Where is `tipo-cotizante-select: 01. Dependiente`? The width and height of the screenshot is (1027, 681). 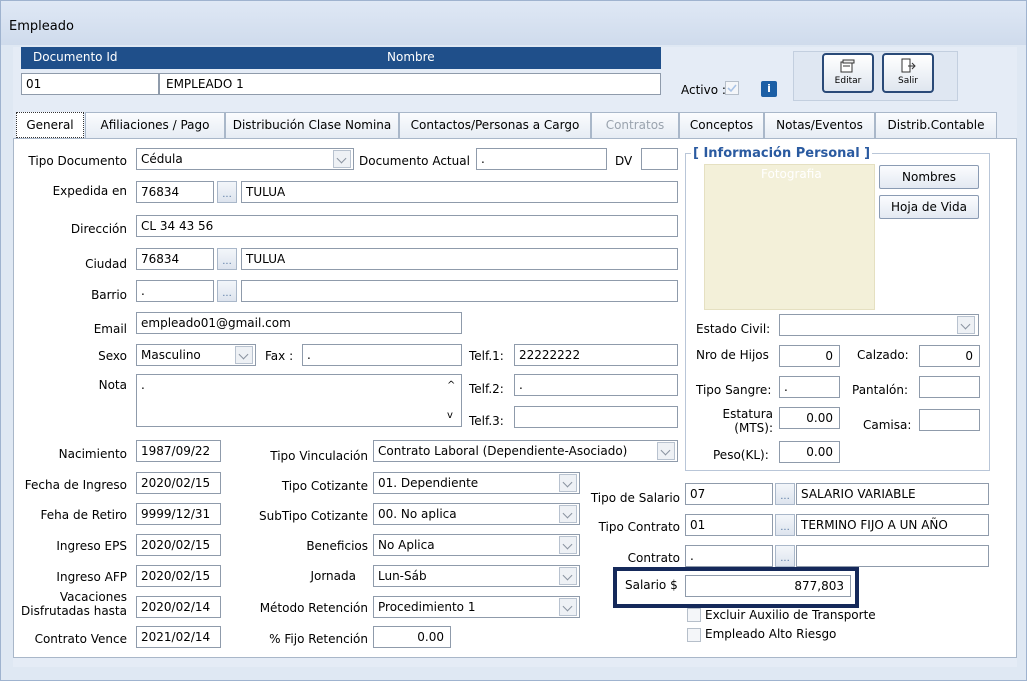 tipo-cotizante-select: 01. Dependiente is located at coordinates (476, 483).